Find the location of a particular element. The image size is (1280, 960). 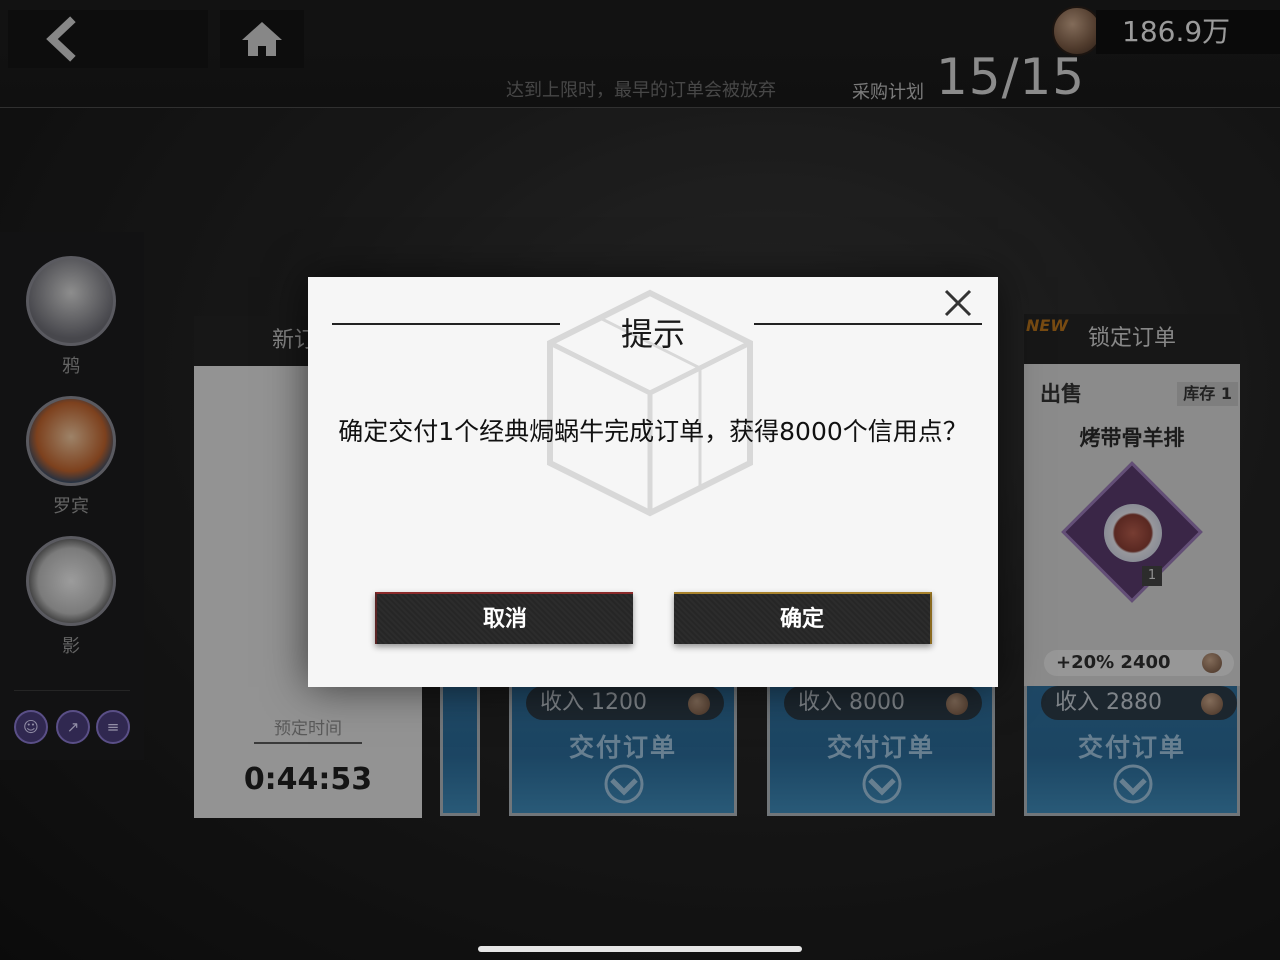

dialog-title: 提示 is located at coordinates (652, 334).